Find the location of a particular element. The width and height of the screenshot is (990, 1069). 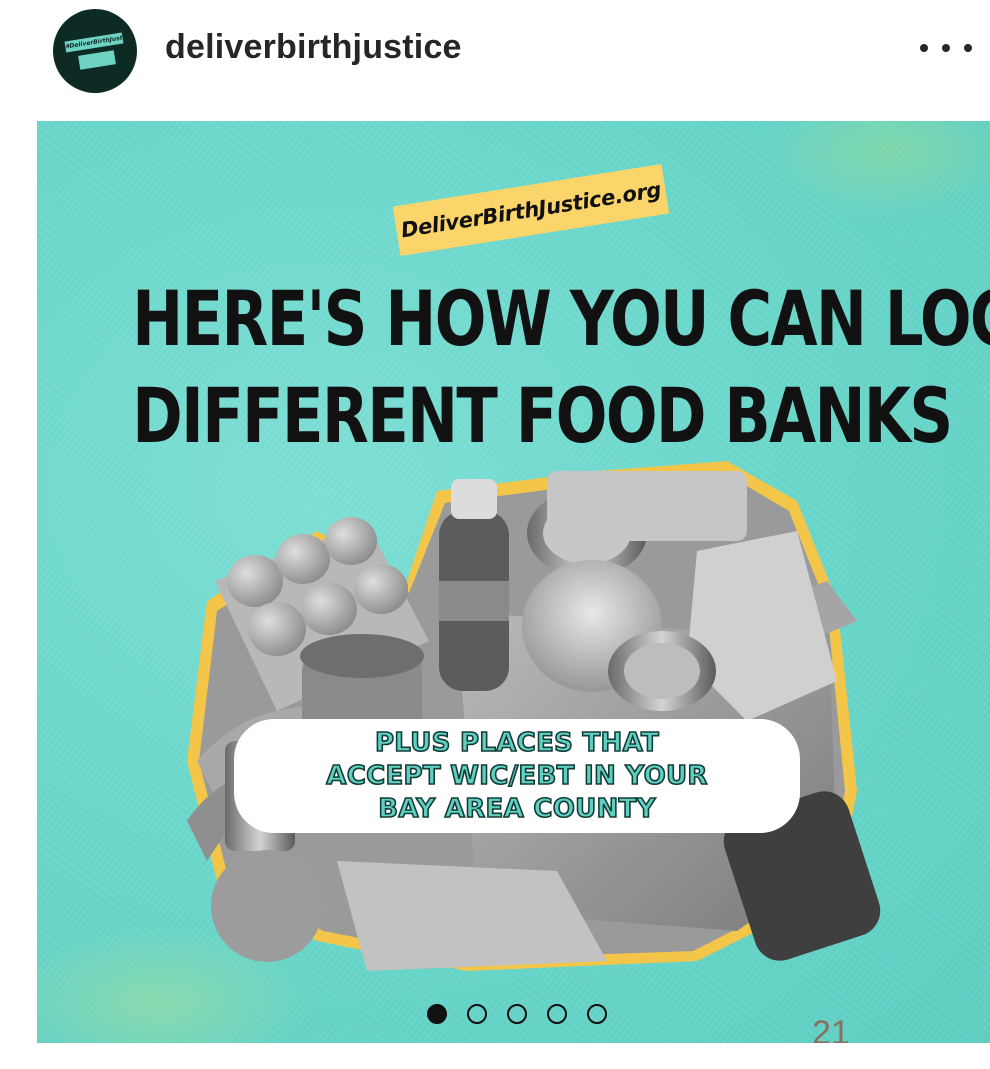

site-tag: DeliverBirthJustice.org is located at coordinates (531, 210).